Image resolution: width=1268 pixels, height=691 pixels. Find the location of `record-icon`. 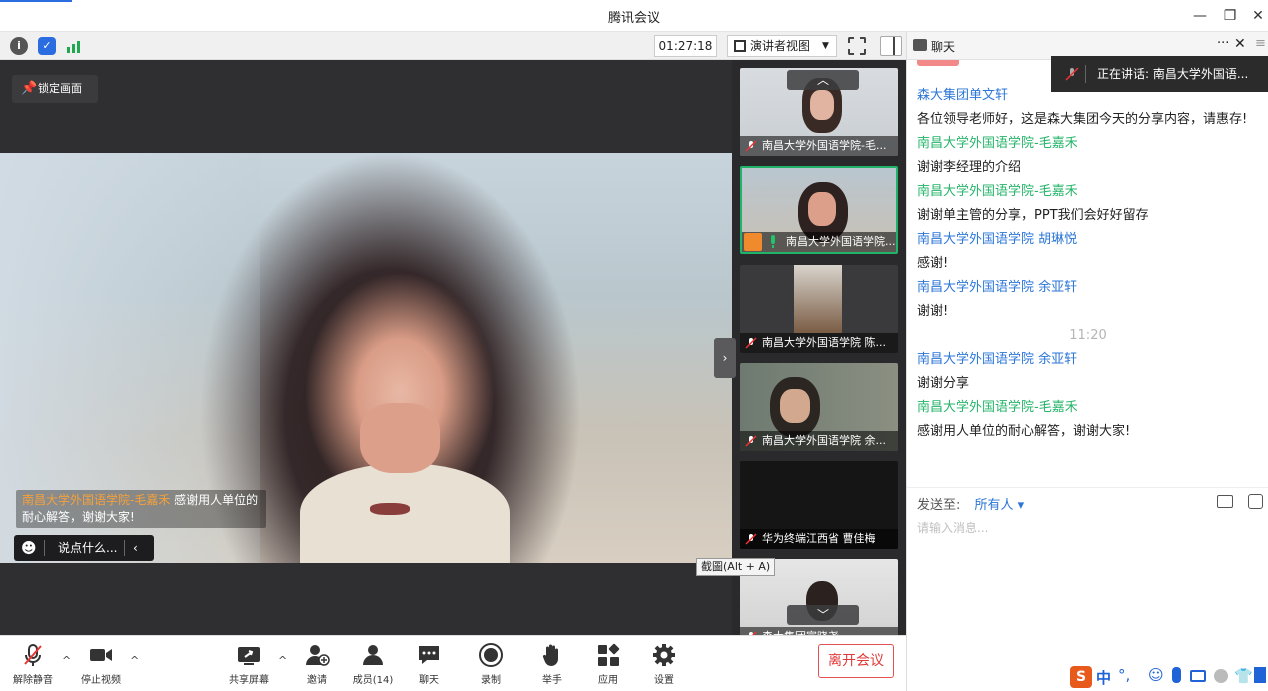

record-icon is located at coordinates (491, 655).